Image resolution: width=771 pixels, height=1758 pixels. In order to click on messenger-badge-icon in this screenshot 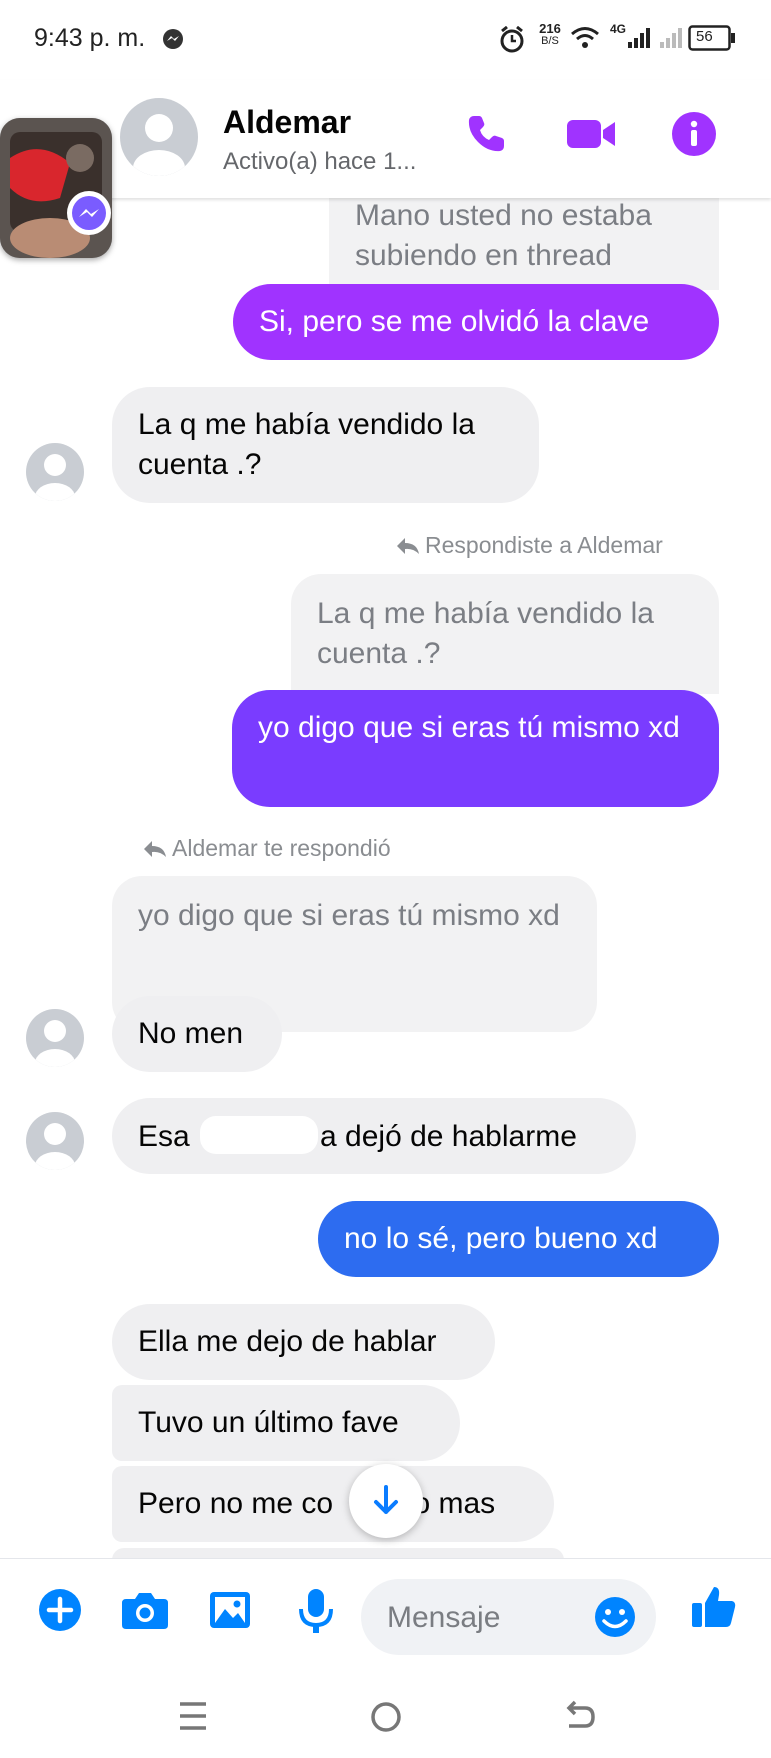, I will do `click(89, 215)`.